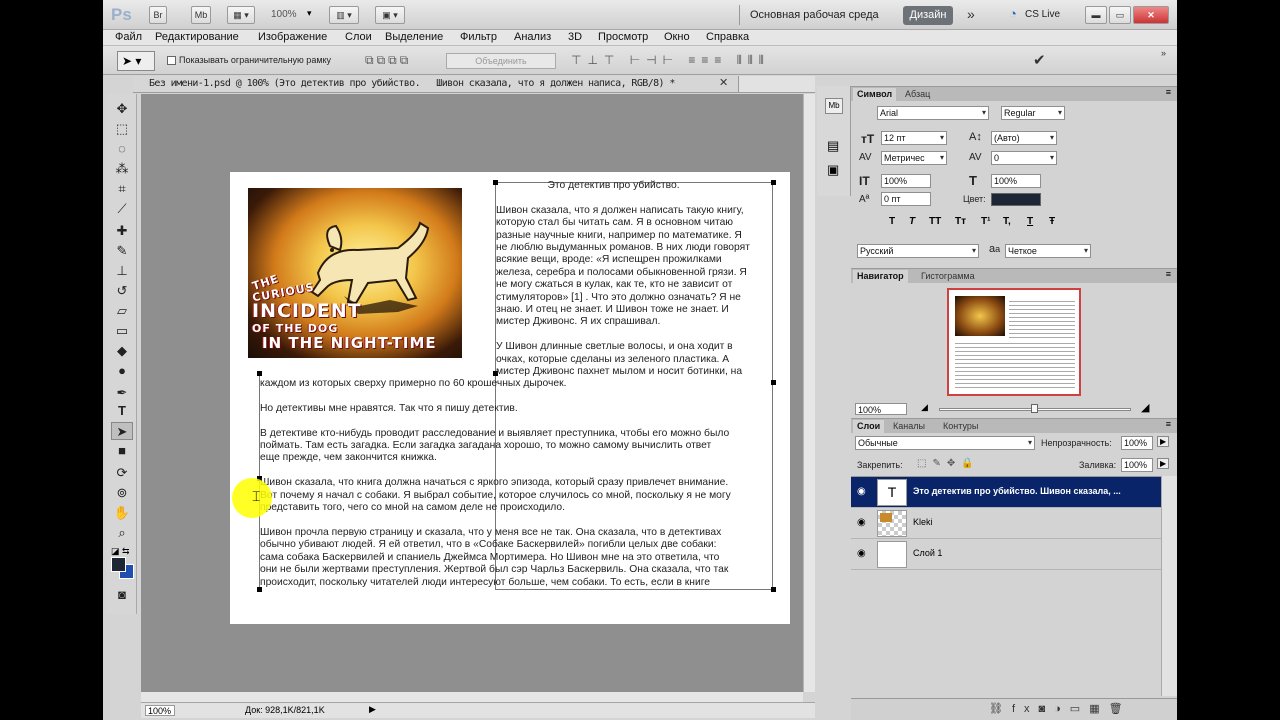  What do you see at coordinates (292, 37) in the screenshot?
I see `menu-image: Изображение` at bounding box center [292, 37].